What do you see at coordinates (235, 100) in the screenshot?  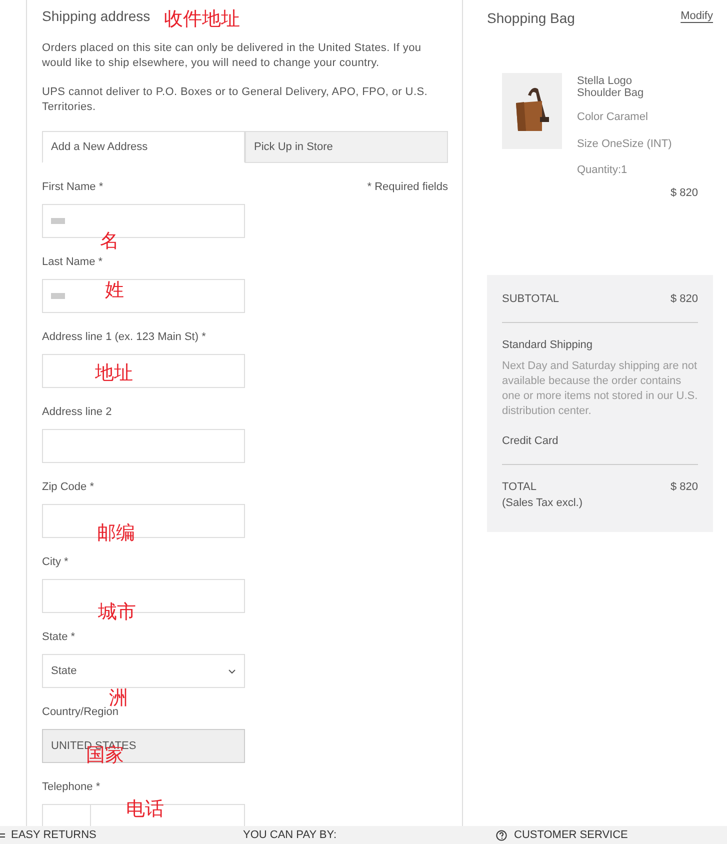 I see `notice-text: UPS cannot deliver to P.O. Boxes or to General Delivery, APO, FPO, or U.S. Territories.` at bounding box center [235, 100].